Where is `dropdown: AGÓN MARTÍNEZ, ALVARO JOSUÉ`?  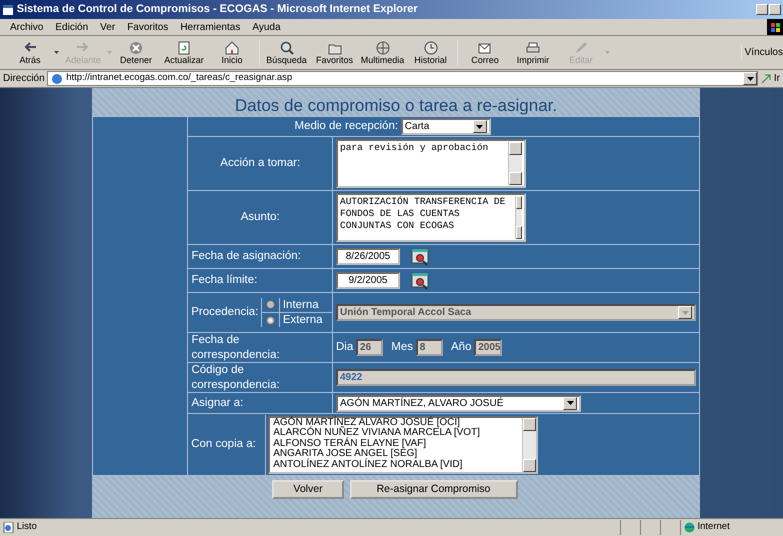 dropdown: AGÓN MARTÍNEZ, ALVARO JOSUÉ is located at coordinates (458, 403).